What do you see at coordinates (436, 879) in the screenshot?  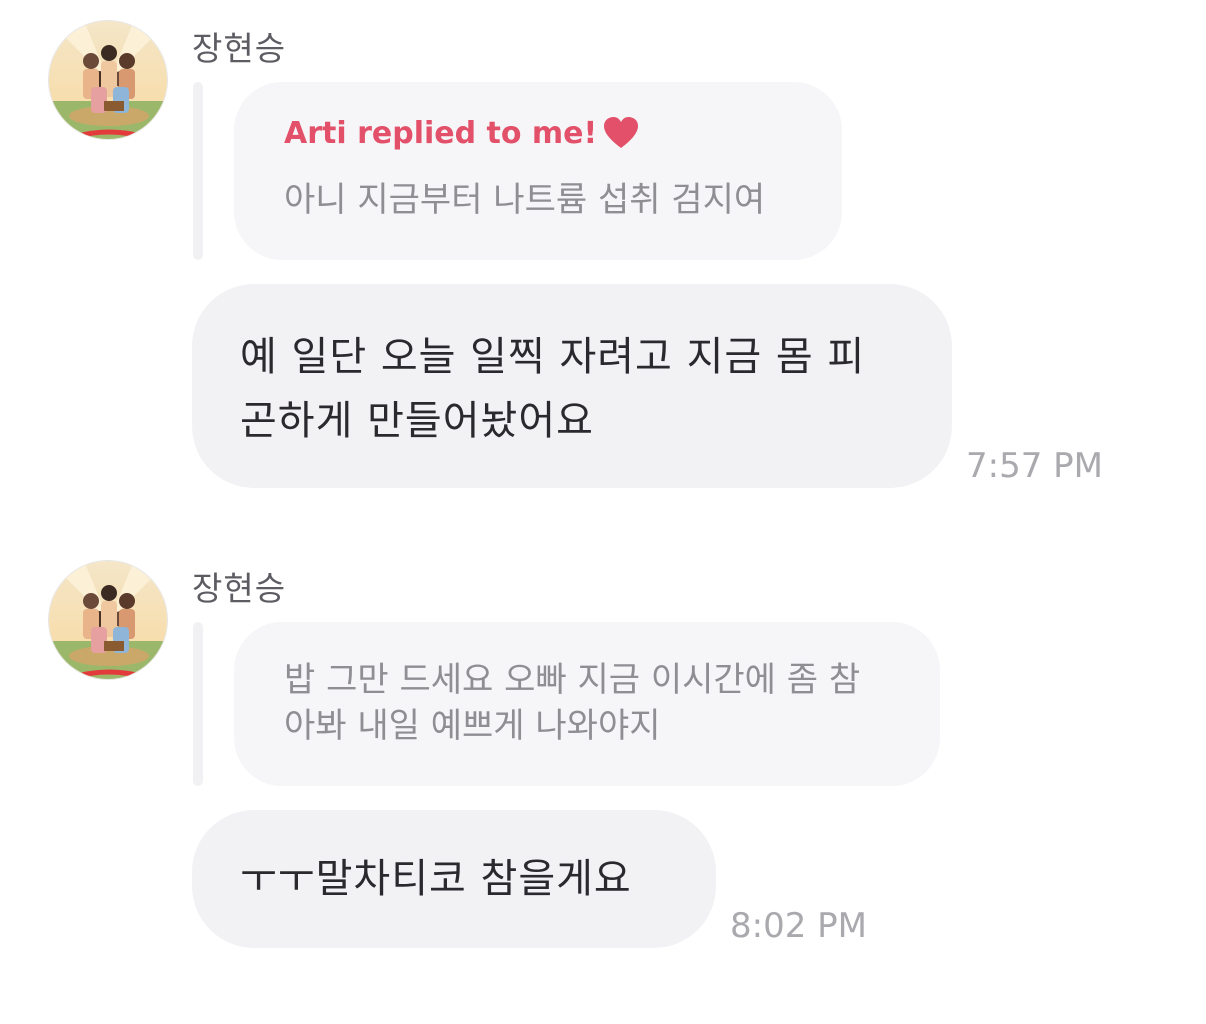 I see `message-text-line: ㅜㅜ말차티코 참을게요` at bounding box center [436, 879].